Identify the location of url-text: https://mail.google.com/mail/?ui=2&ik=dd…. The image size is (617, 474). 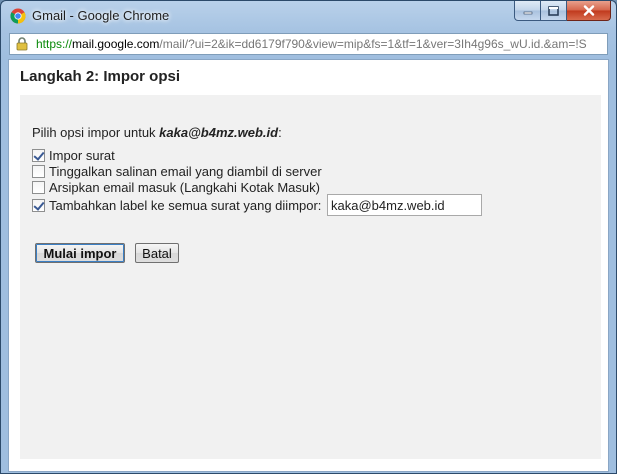
(311, 44).